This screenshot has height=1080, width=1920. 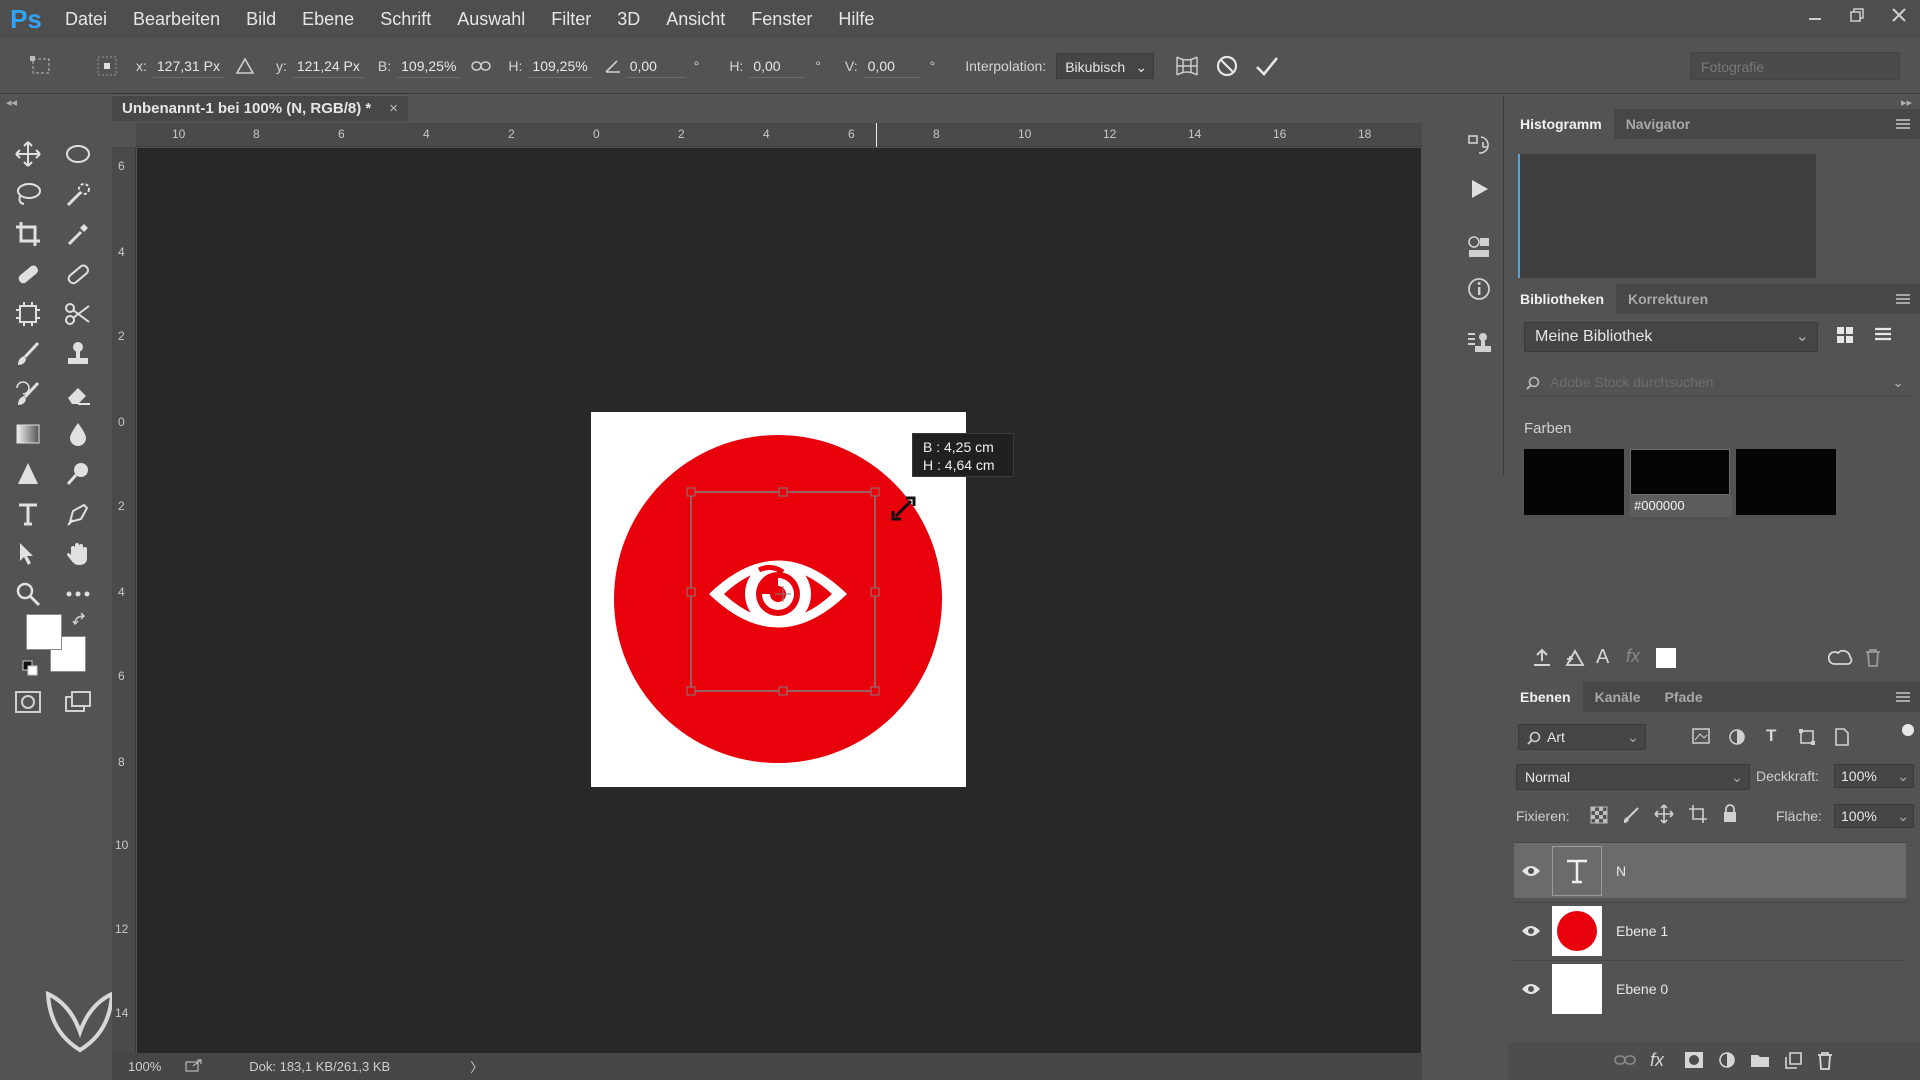 I want to click on pen-tool-icon, so click(x=78, y=514).